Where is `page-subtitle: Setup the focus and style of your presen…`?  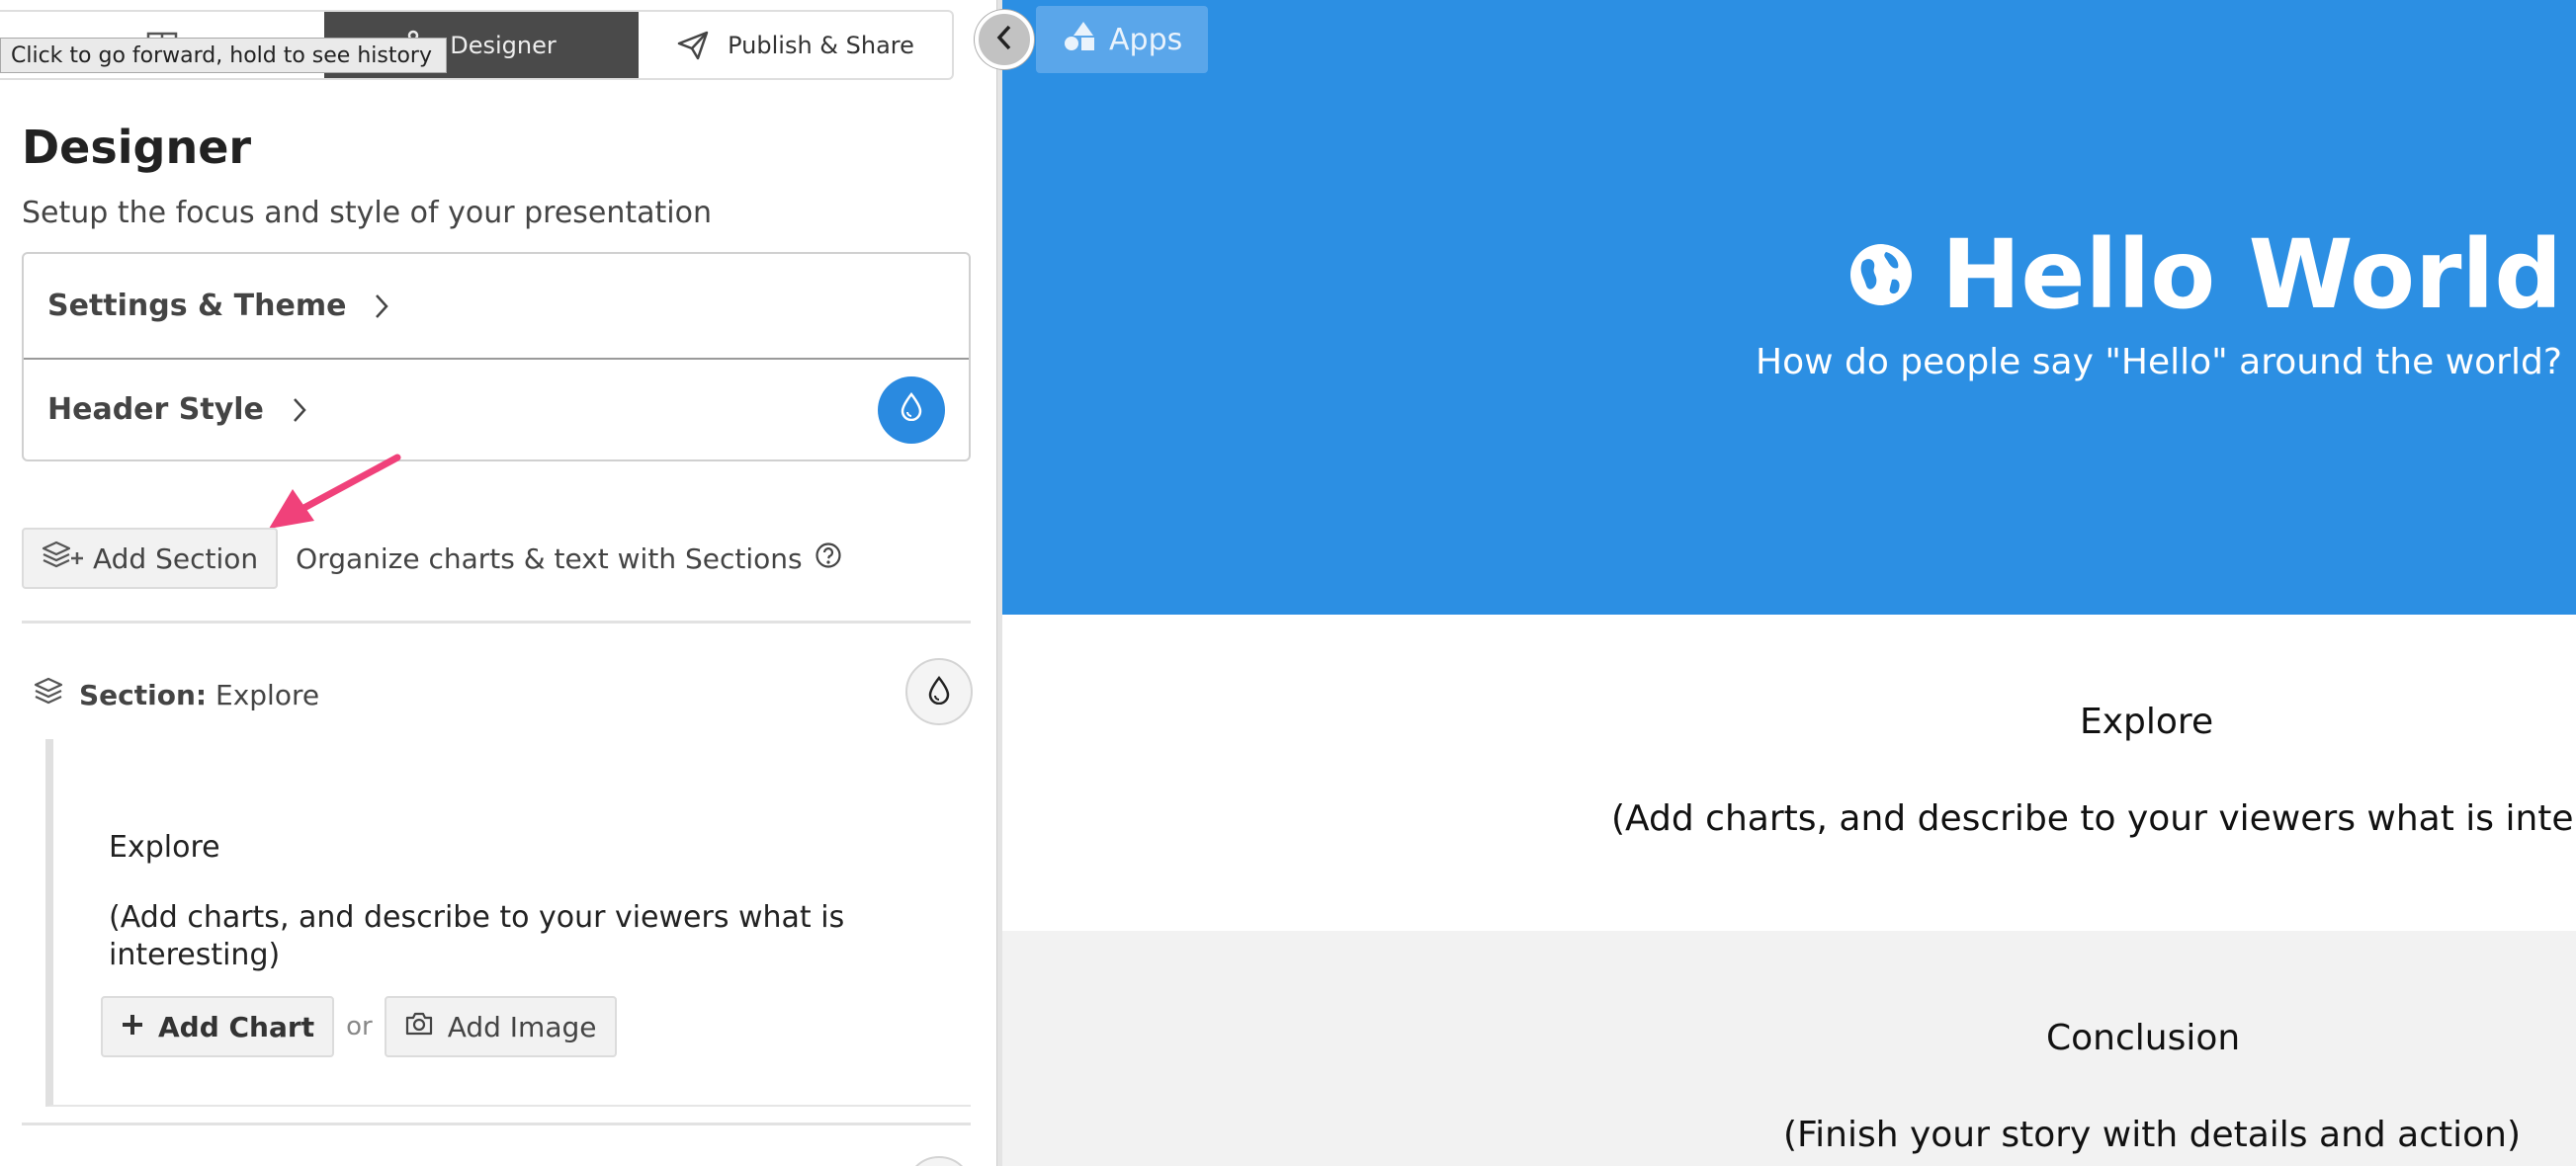
page-subtitle: Setup the focus and style of your presen… is located at coordinates (367, 213).